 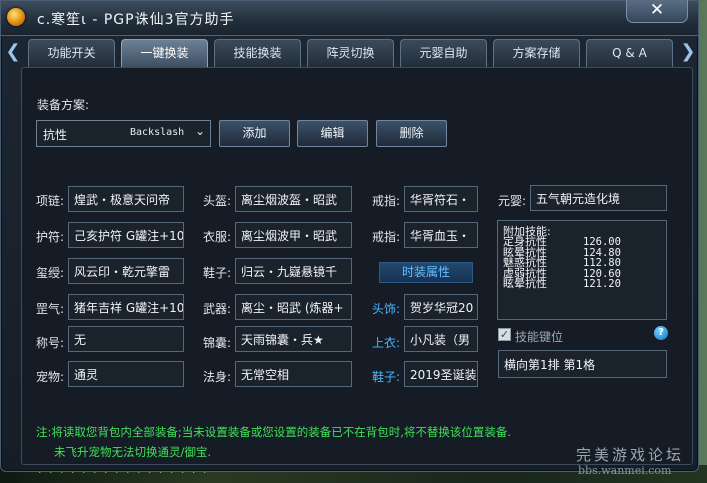 What do you see at coordinates (126, 307) in the screenshot?
I see `aura-field: 猪年吉祥 G罐注+10` at bounding box center [126, 307].